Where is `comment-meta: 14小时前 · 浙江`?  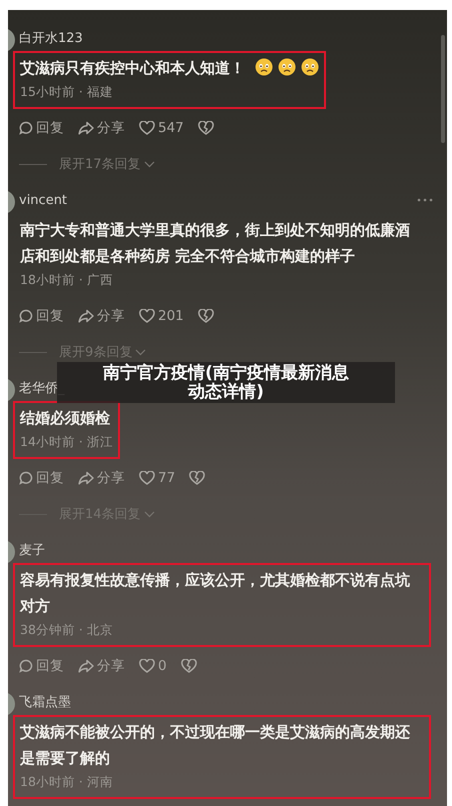
comment-meta: 14小时前 · 浙江 is located at coordinates (66, 442).